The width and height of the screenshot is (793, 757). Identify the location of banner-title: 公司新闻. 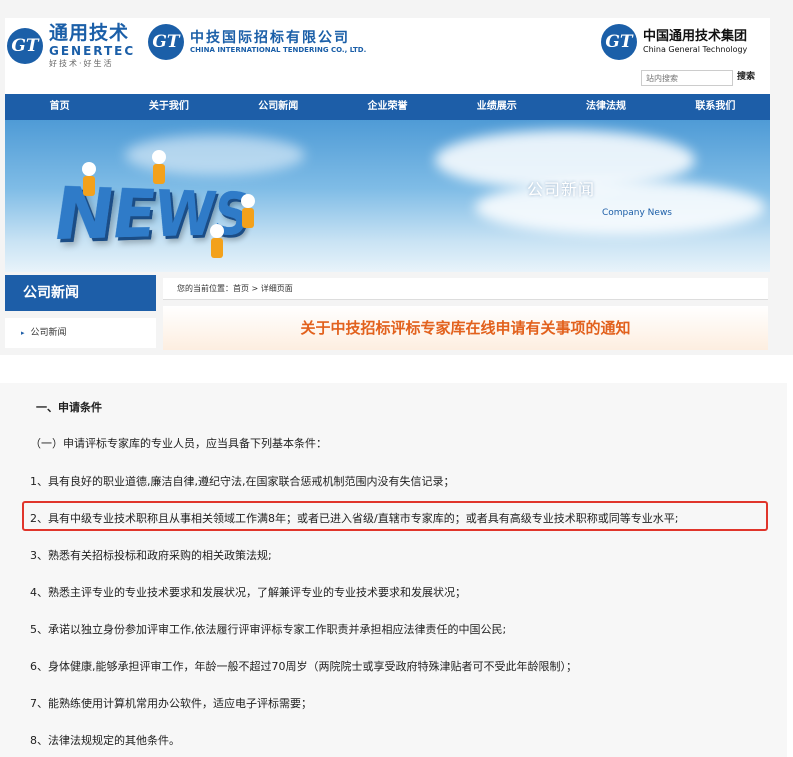
(561, 189).